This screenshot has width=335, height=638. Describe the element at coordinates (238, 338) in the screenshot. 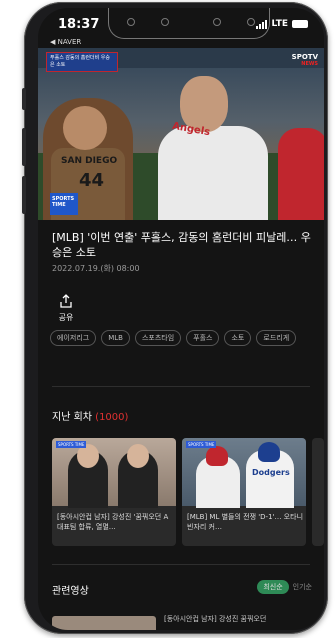

I see `tag-chip: 소토` at that location.